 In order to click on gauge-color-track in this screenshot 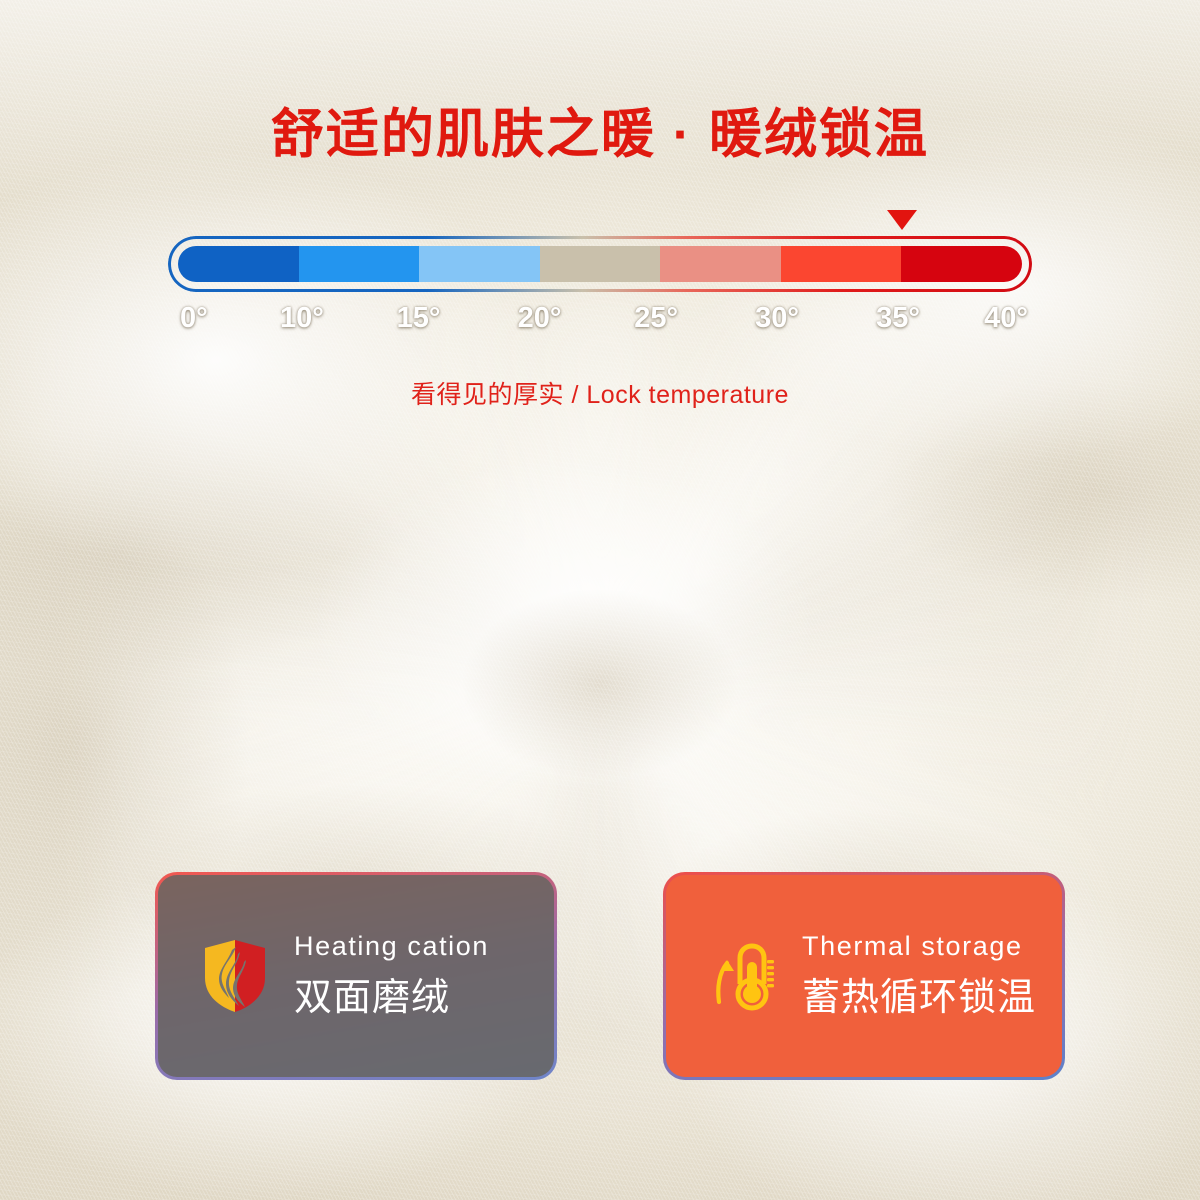, I will do `click(600, 264)`.